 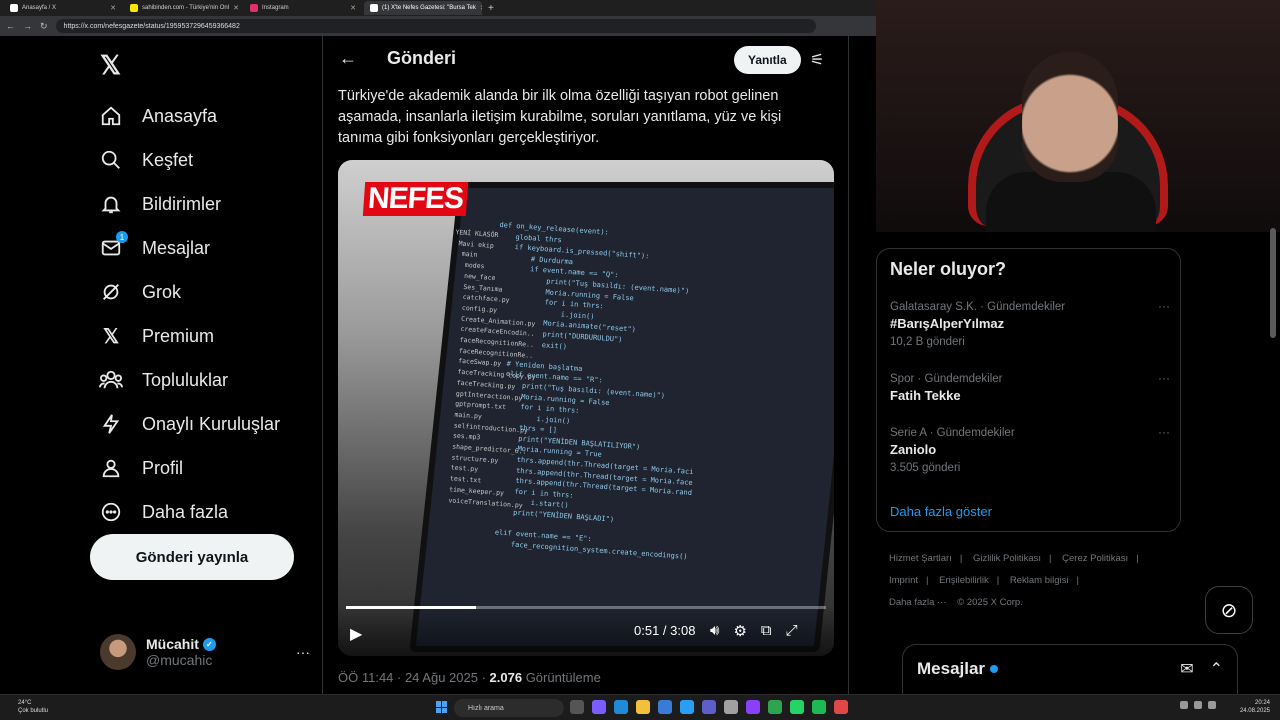 I want to click on spotify-icon, so click(x=819, y=707).